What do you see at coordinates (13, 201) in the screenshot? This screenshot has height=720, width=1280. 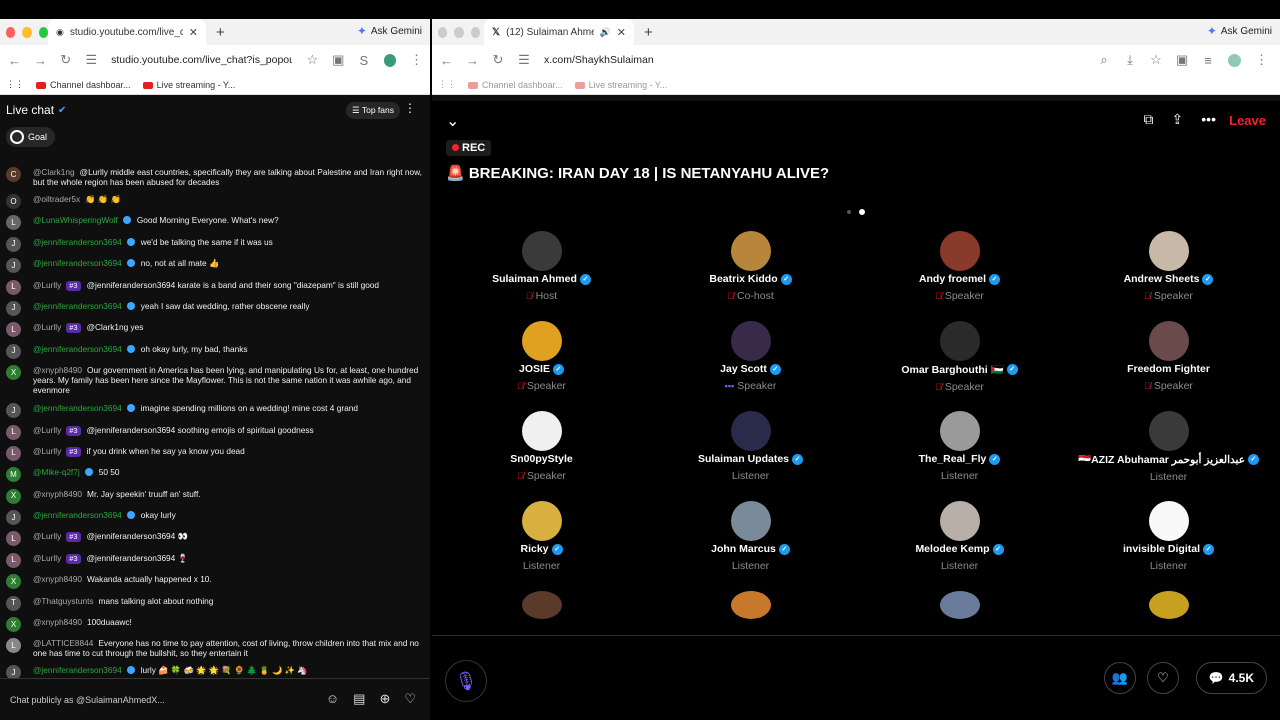 I see `author-avatar: O` at bounding box center [13, 201].